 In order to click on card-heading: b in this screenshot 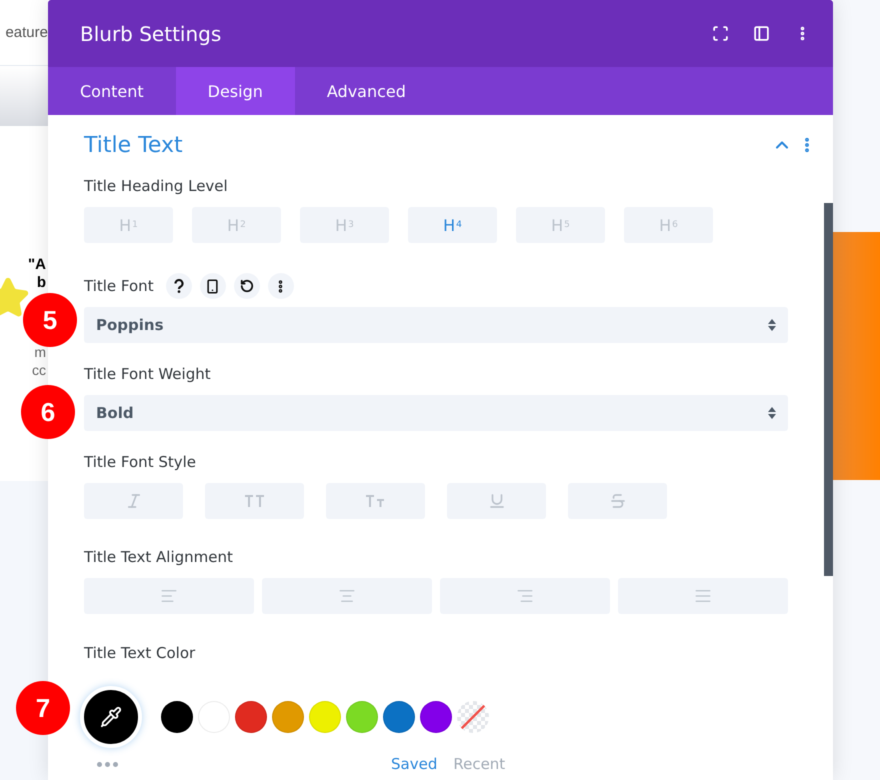, I will do `click(41, 283)`.